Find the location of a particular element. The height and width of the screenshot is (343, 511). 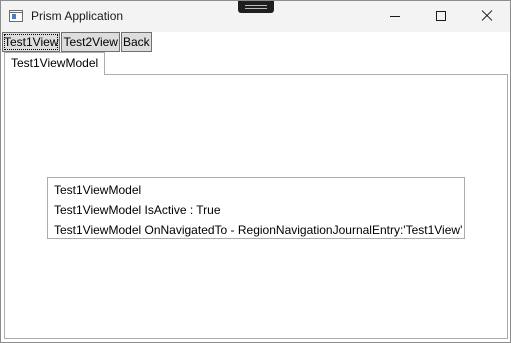

title-bar: Prism Application is located at coordinates (255, 16).